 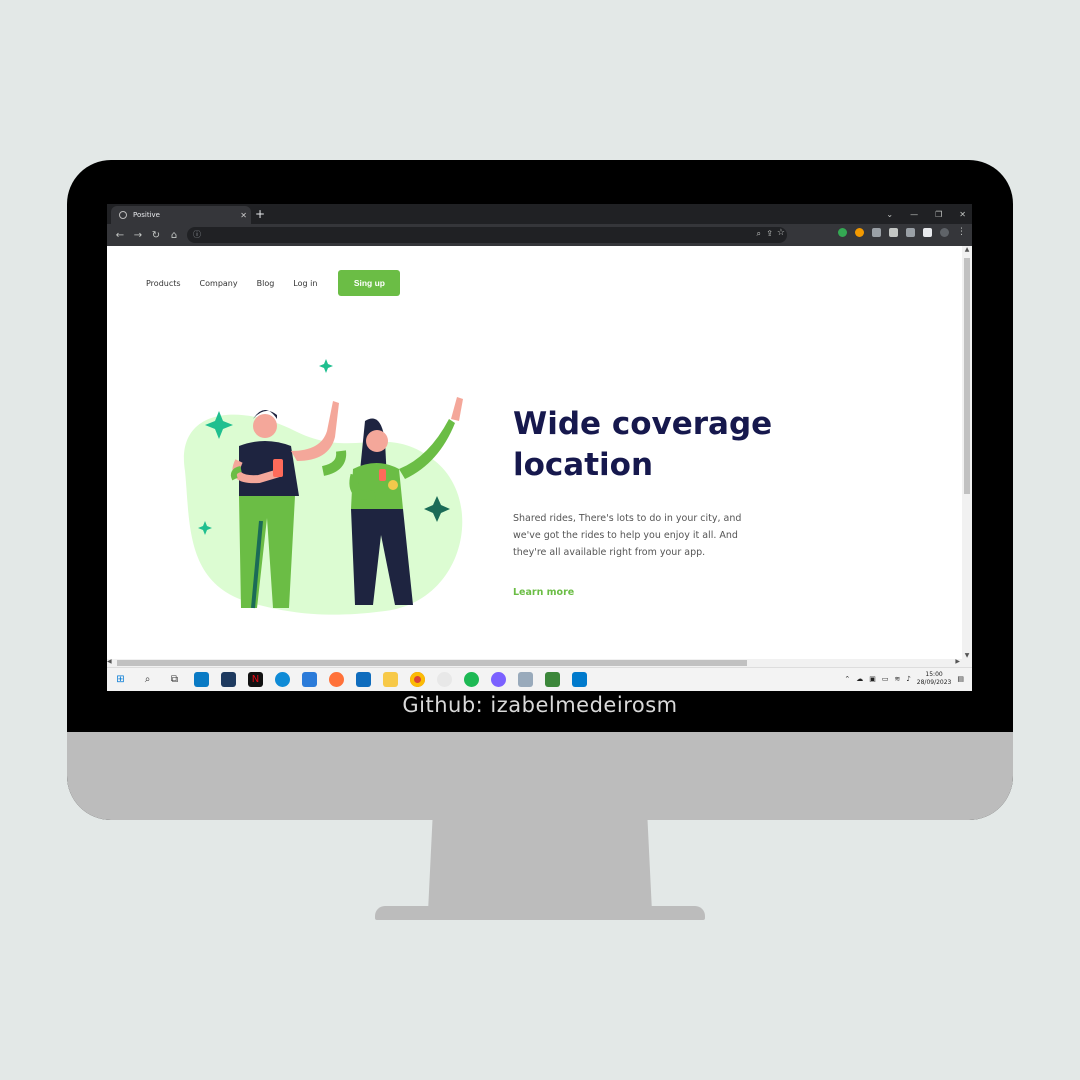 I want to click on nav-login: Log in, so click(x=305, y=283).